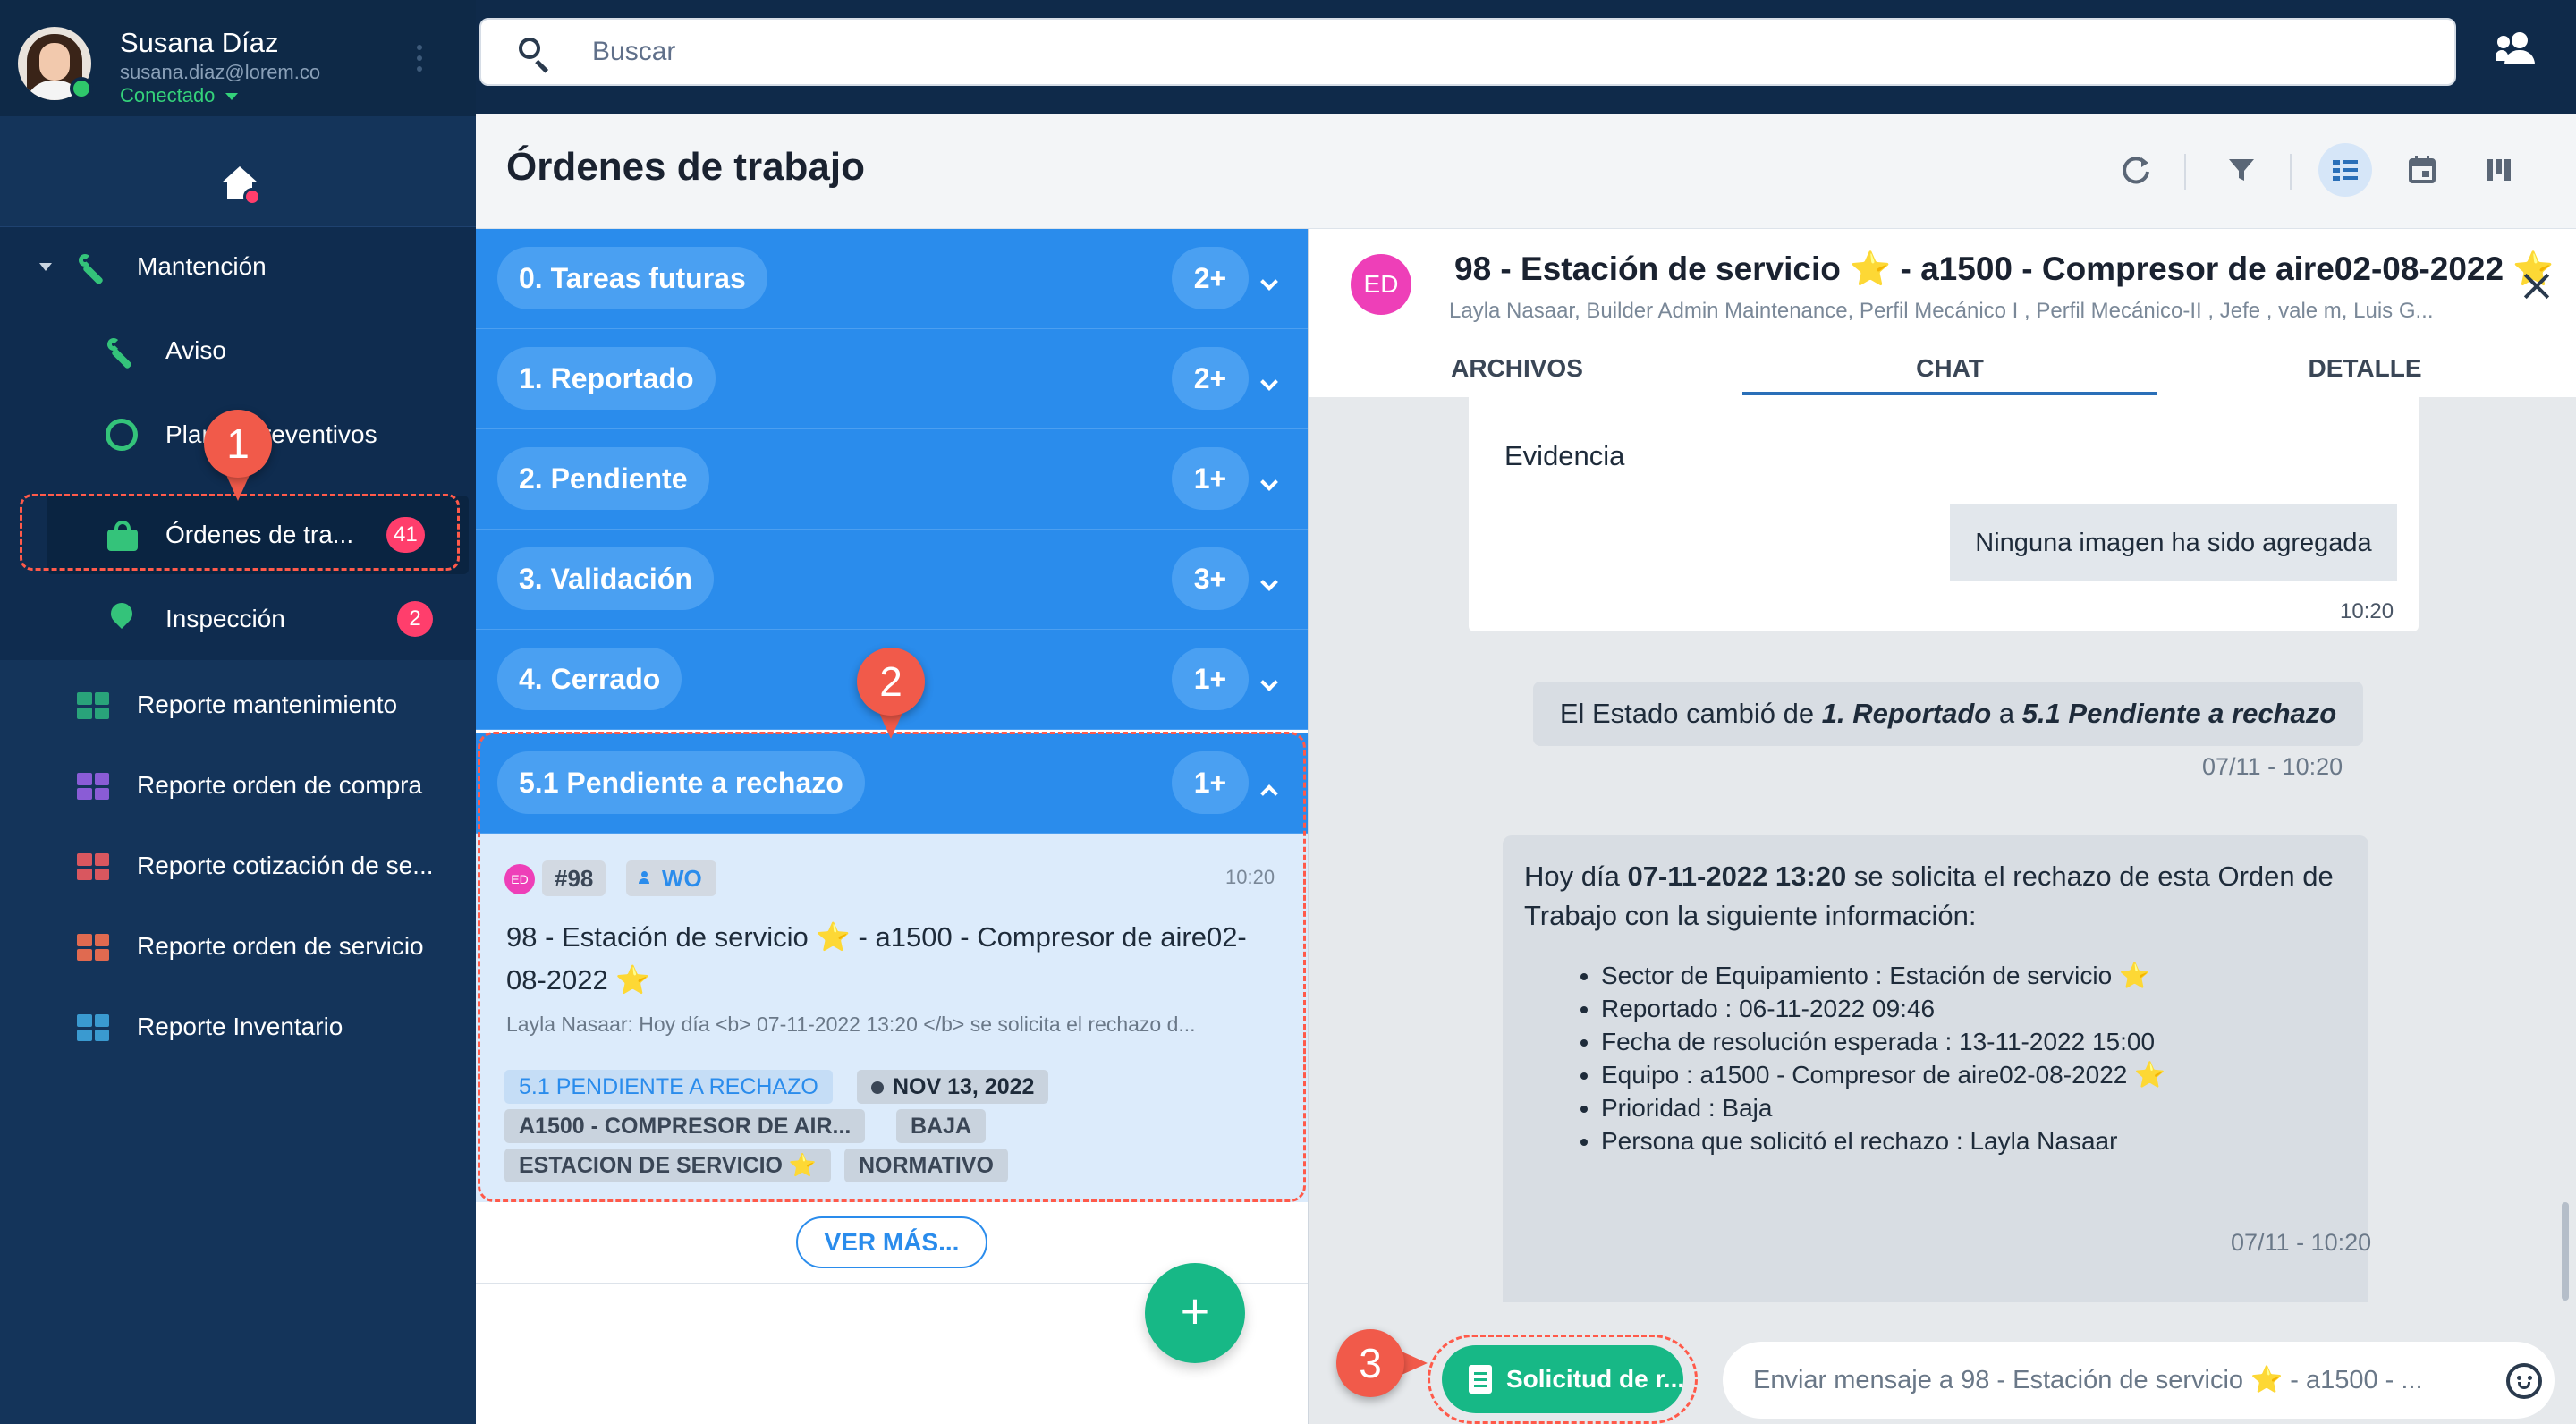 The width and height of the screenshot is (2576, 1424). Describe the element at coordinates (606, 378) in the screenshot. I see `status-label: 1. Reportado` at that location.